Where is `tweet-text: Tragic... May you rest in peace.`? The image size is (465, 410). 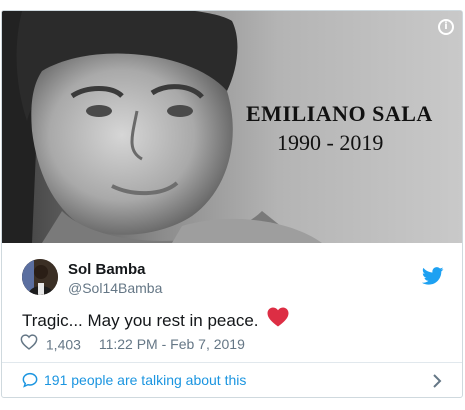 tweet-text: Tragic... May you rest in peace. is located at coordinates (155, 320).